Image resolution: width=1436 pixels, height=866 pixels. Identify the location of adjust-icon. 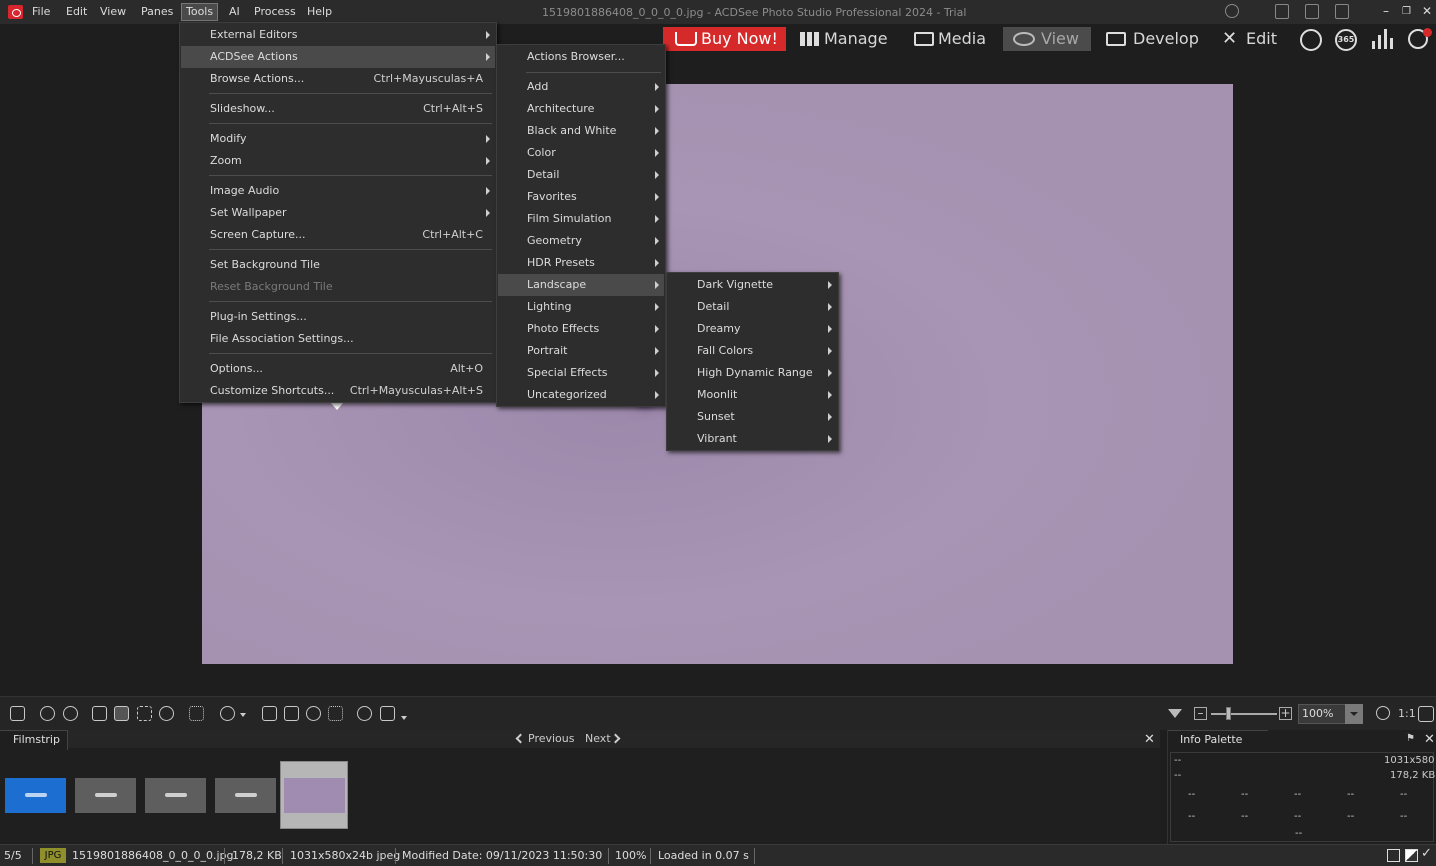
(291, 713).